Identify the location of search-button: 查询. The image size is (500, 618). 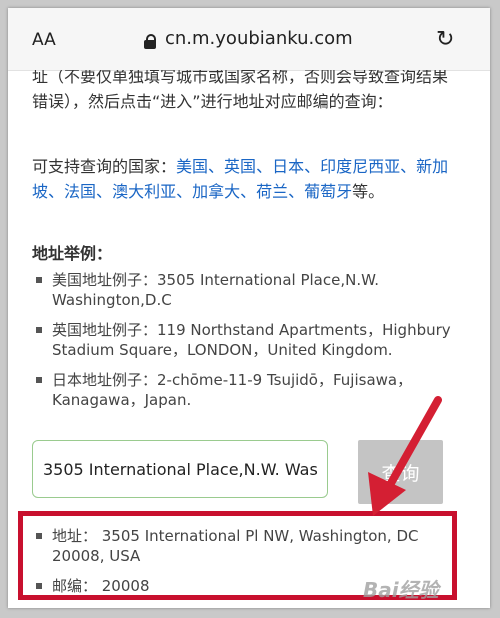
(400, 472).